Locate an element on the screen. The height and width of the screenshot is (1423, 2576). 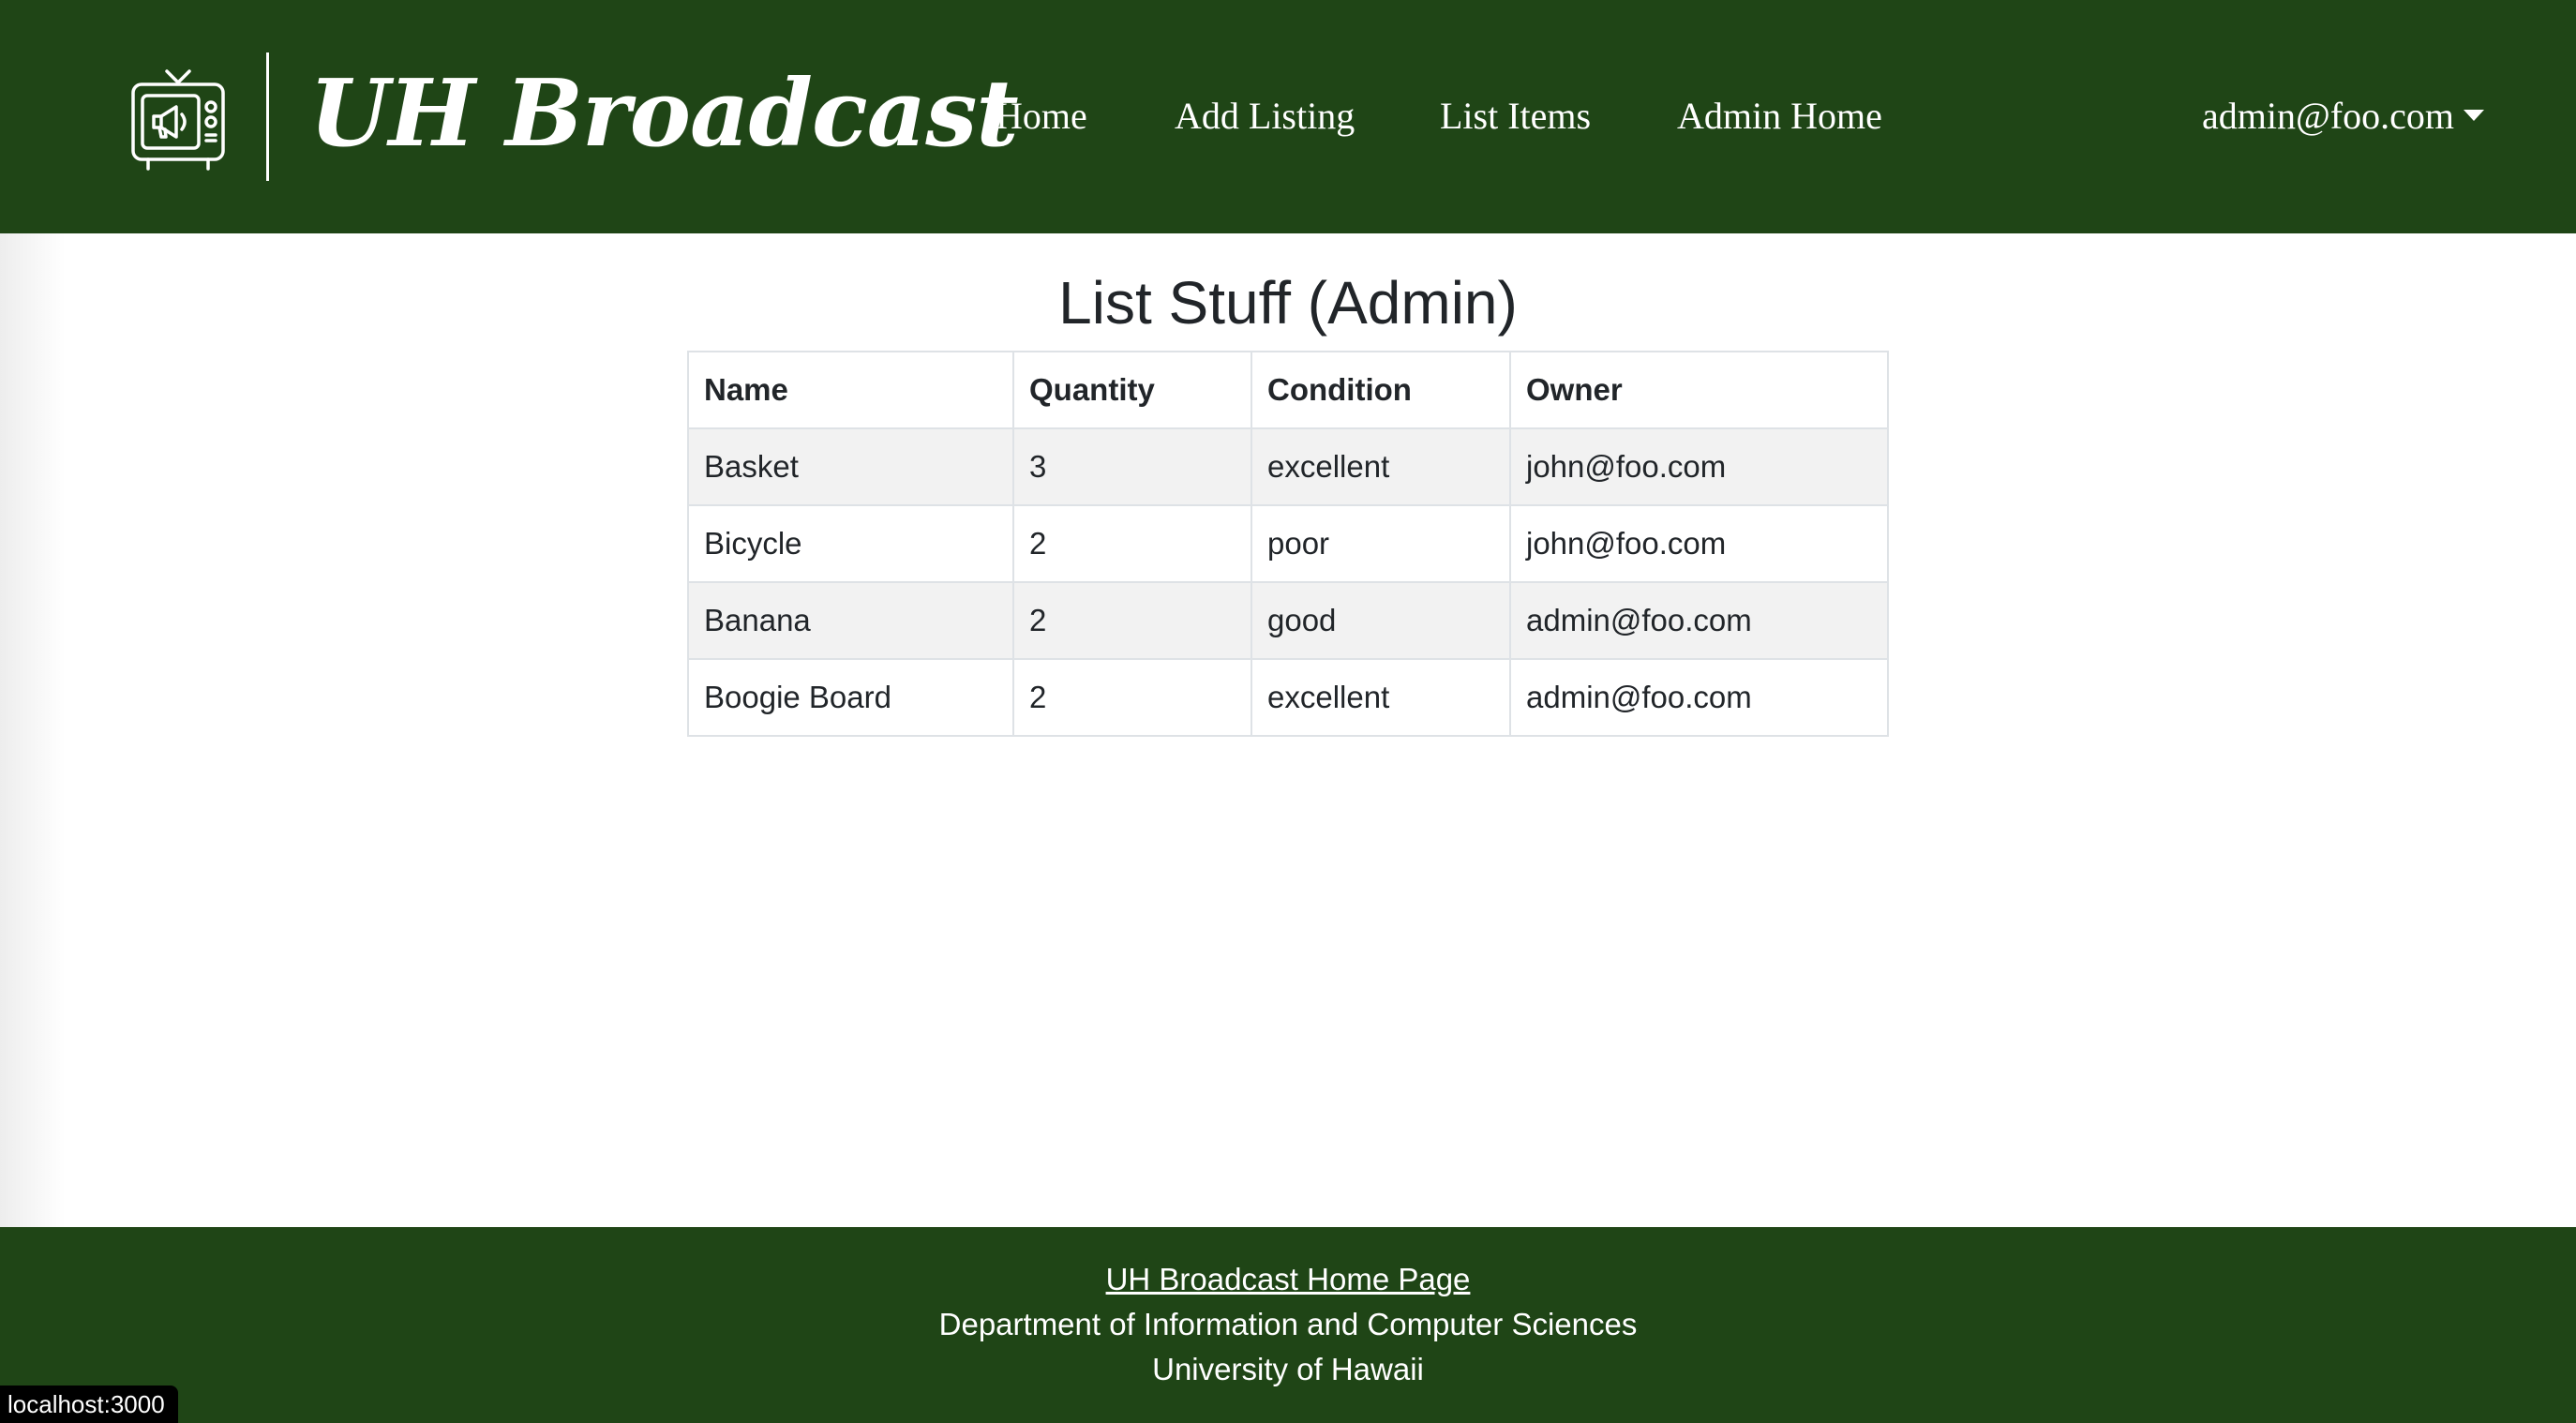
table-row: Banana 2 good admin@foo.com is located at coordinates (1288, 620).